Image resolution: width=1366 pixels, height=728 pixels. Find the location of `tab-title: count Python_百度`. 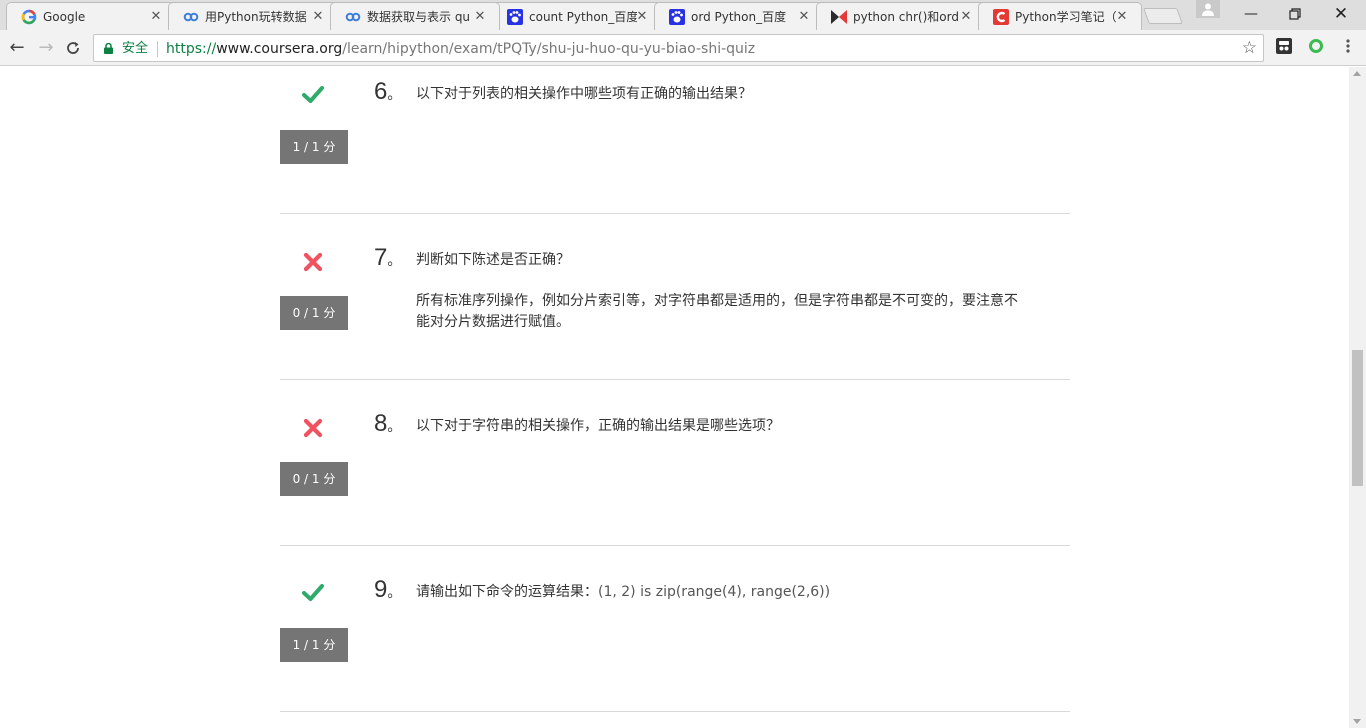

tab-title: count Python_百度 is located at coordinates (583, 17).